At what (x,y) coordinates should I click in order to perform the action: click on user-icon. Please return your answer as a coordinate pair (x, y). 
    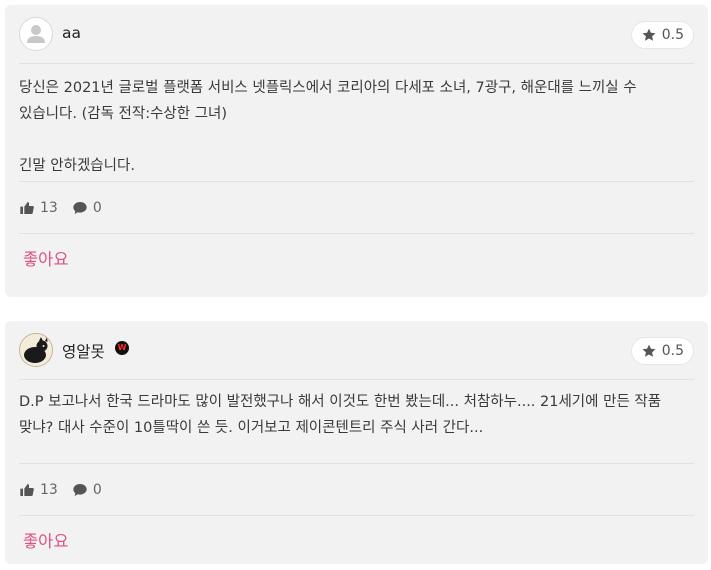
    Looking at the image, I should click on (36, 34).